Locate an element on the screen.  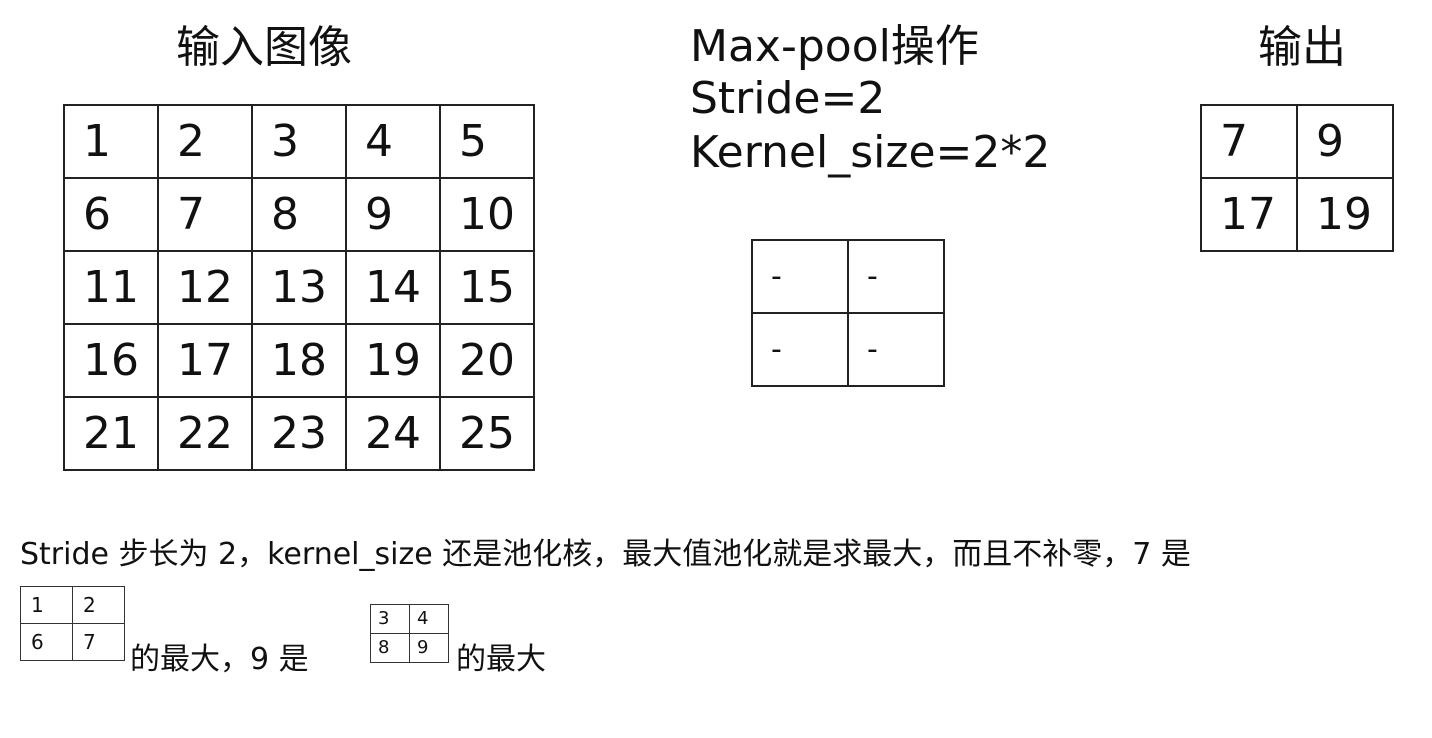
input-matrix-cell: 10 is located at coordinates (487, 214).